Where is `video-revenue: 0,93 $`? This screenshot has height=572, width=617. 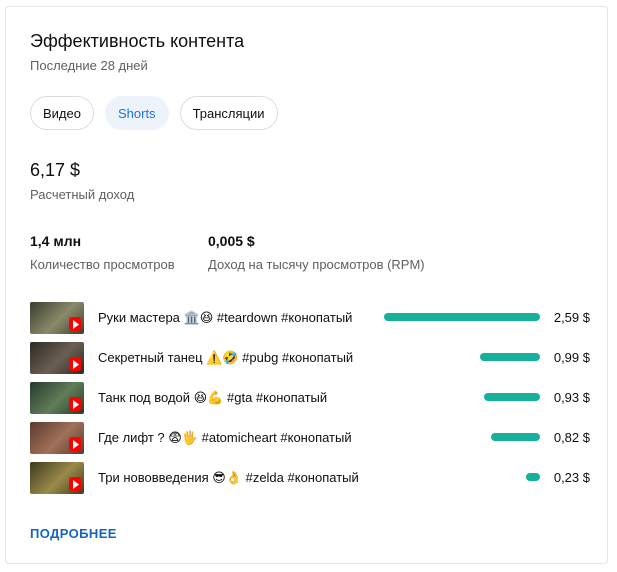 video-revenue: 0,93 $ is located at coordinates (571, 397).